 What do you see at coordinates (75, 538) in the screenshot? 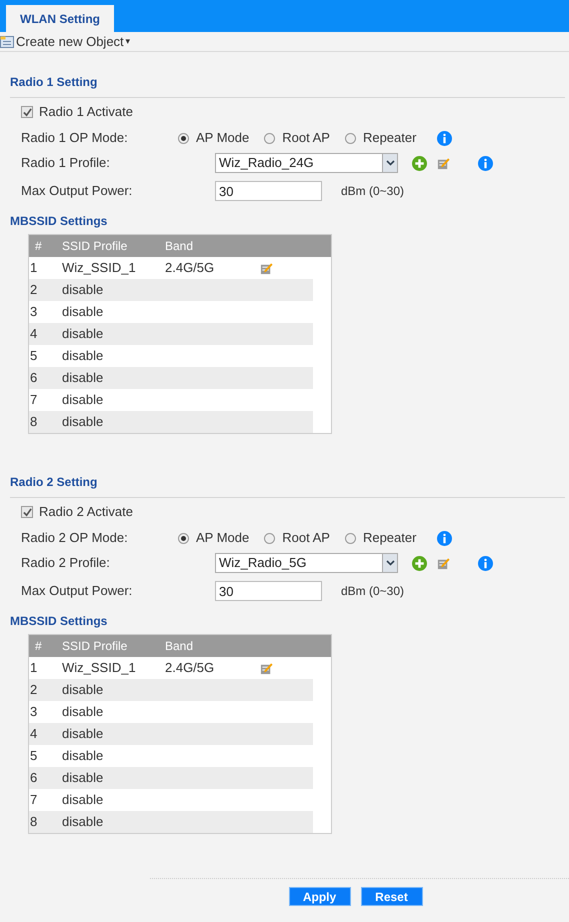
I see `field-label: Radio 2 OP Mode:` at bounding box center [75, 538].